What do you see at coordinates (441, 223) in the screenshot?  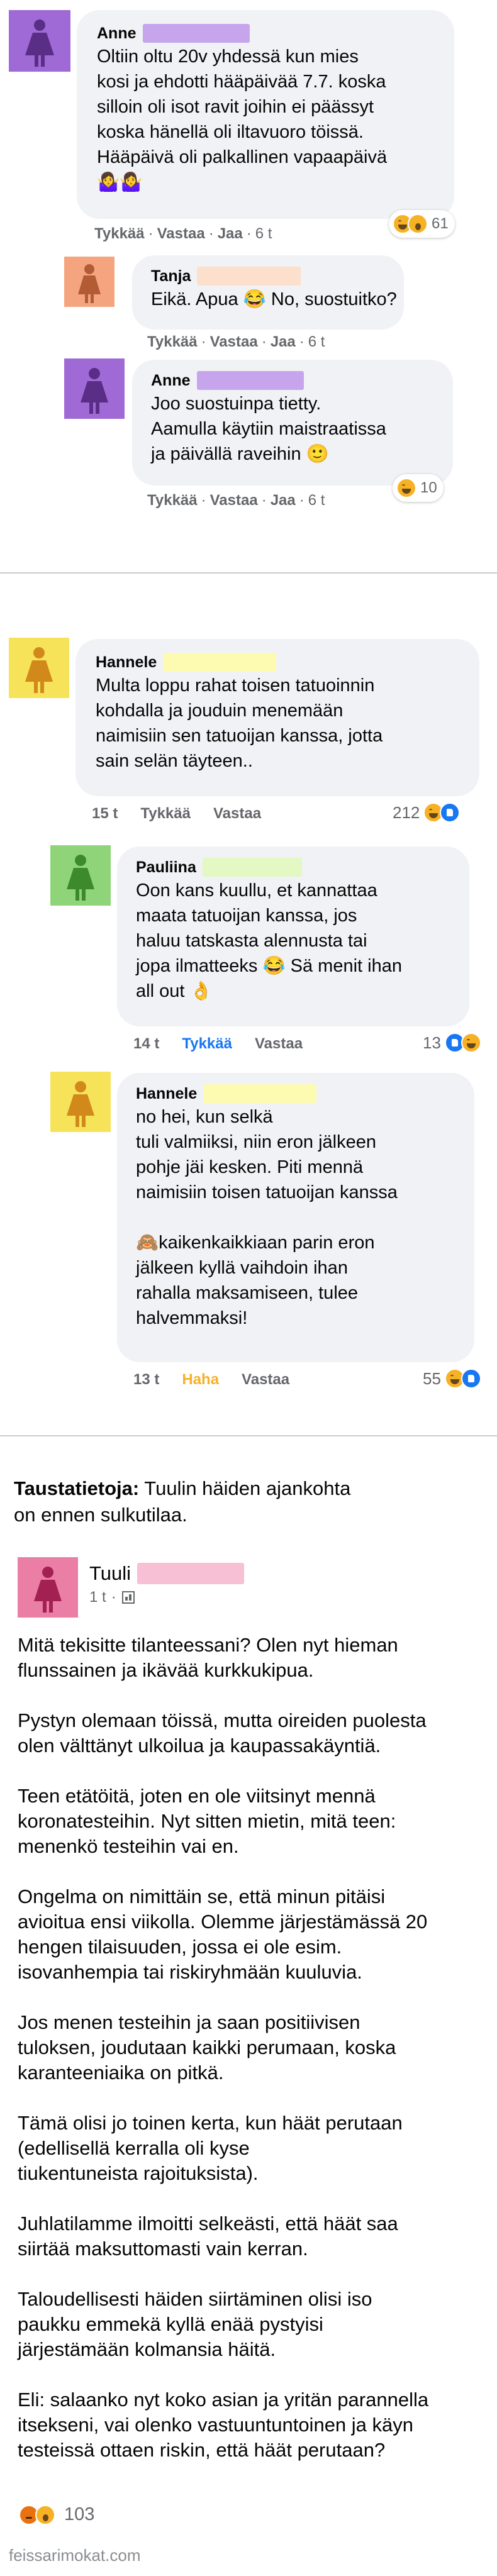 I see `reaction-count: 61` at bounding box center [441, 223].